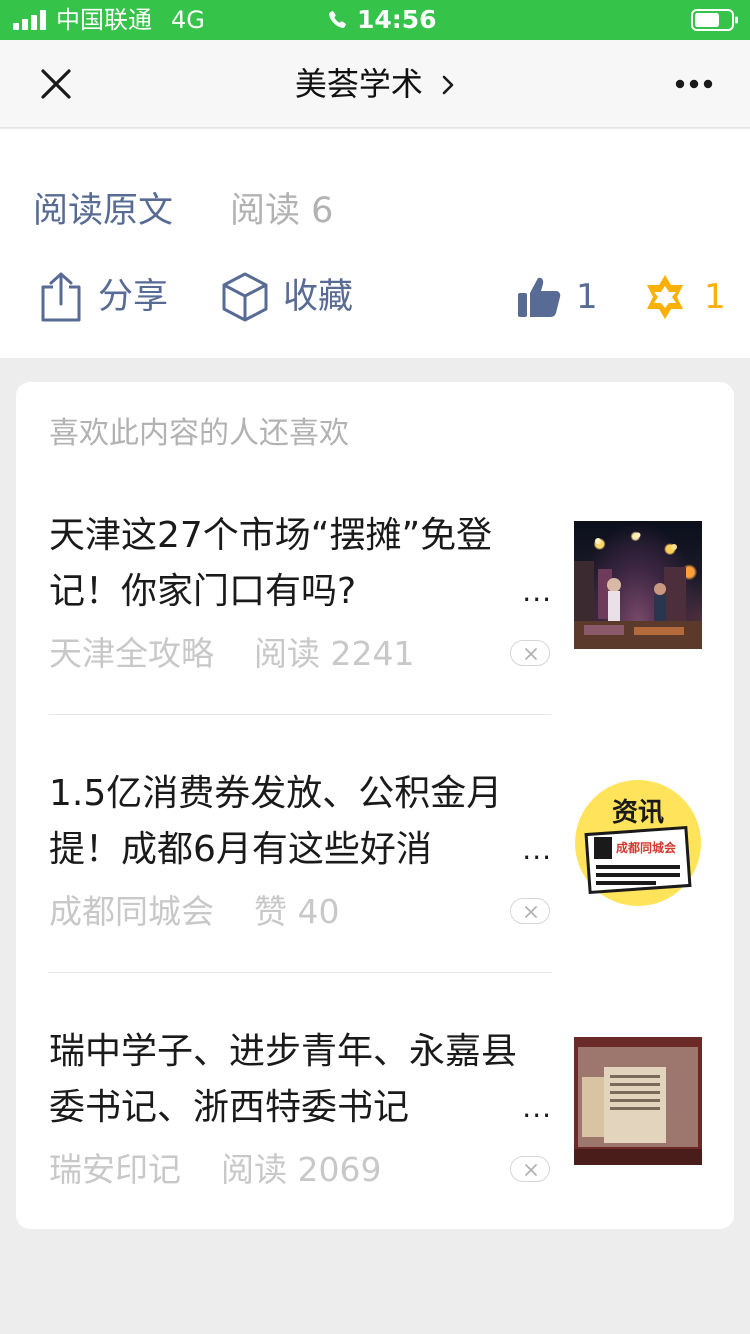 The height and width of the screenshot is (1334, 750). What do you see at coordinates (215, 1170) in the screenshot?
I see `item-meta: 瑞安印记 阅读 2069` at bounding box center [215, 1170].